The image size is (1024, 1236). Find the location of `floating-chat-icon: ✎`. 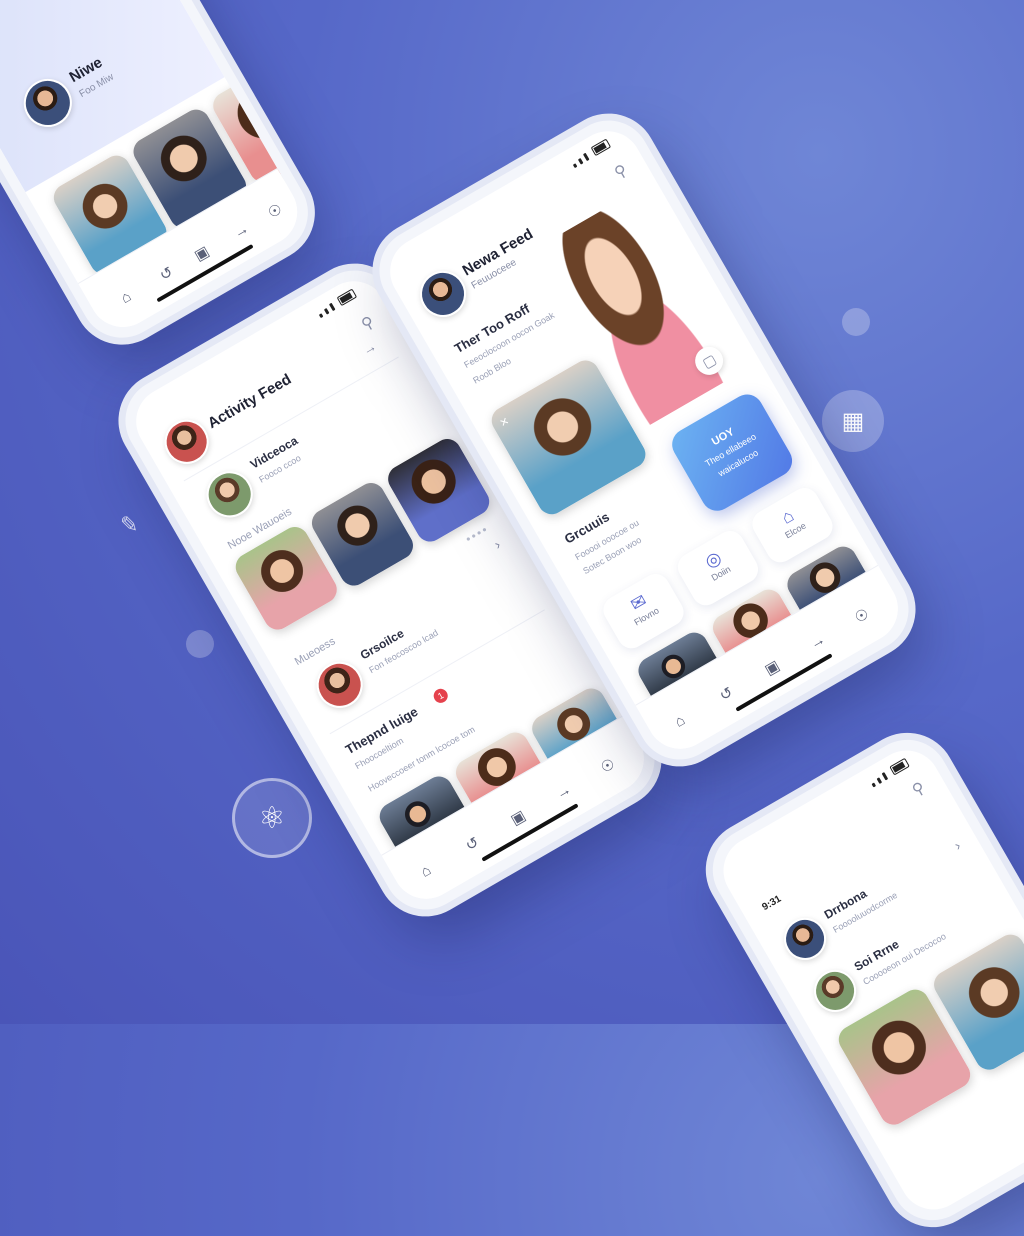

floating-chat-icon: ✎ is located at coordinates (129, 524).